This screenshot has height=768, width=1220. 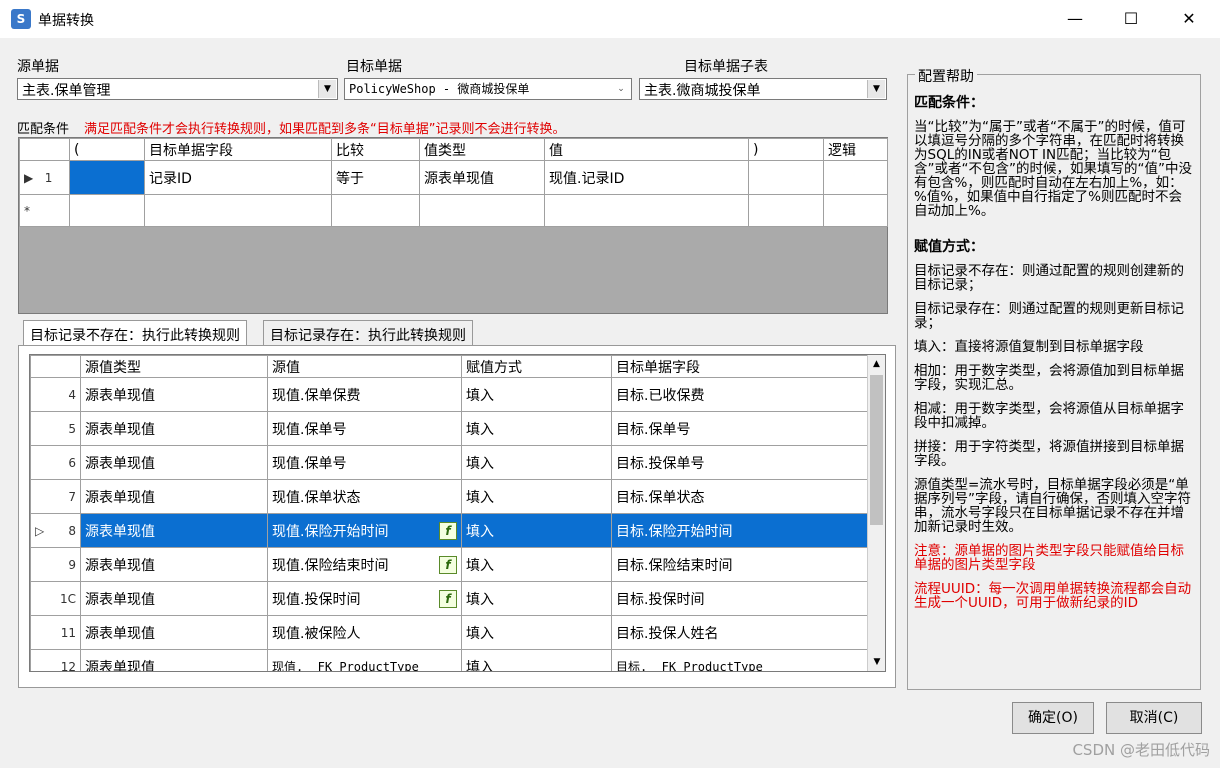 I want to click on match-cell-value-type: 源表单现值, so click(x=482, y=177).